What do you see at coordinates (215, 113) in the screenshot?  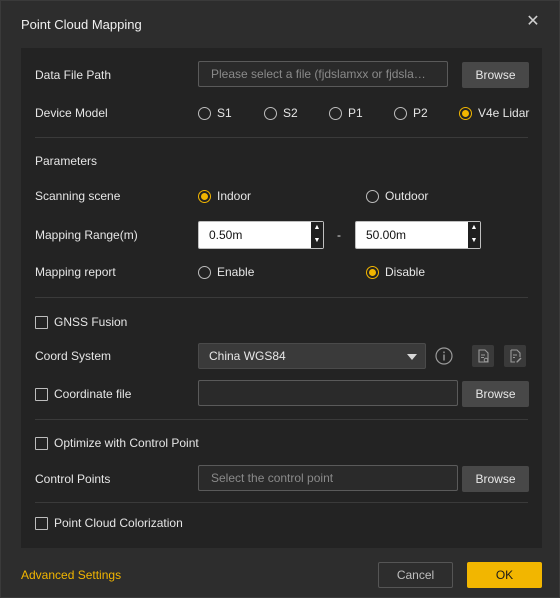 I see `device-s1-radio: S1` at bounding box center [215, 113].